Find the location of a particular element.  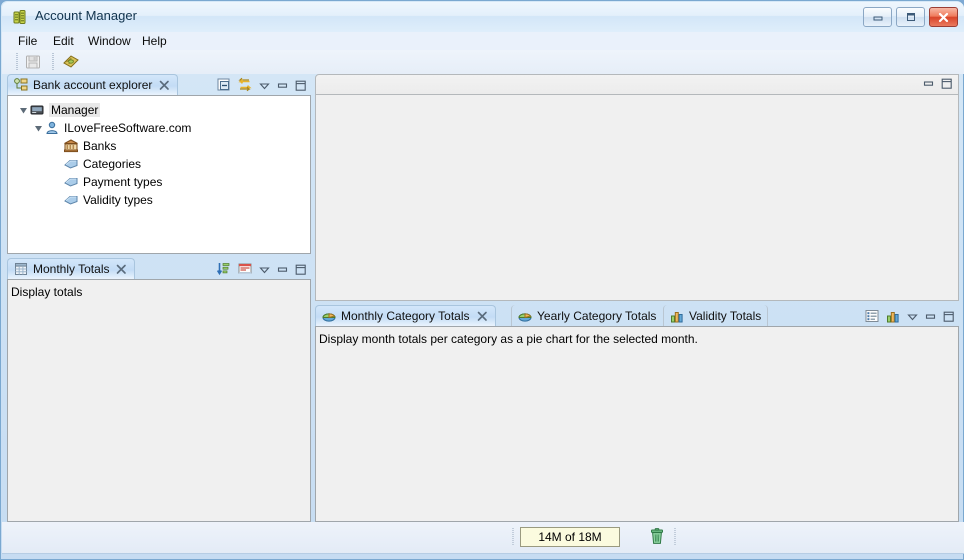

tab-validity-totals: Validity Totals is located at coordinates (716, 315).